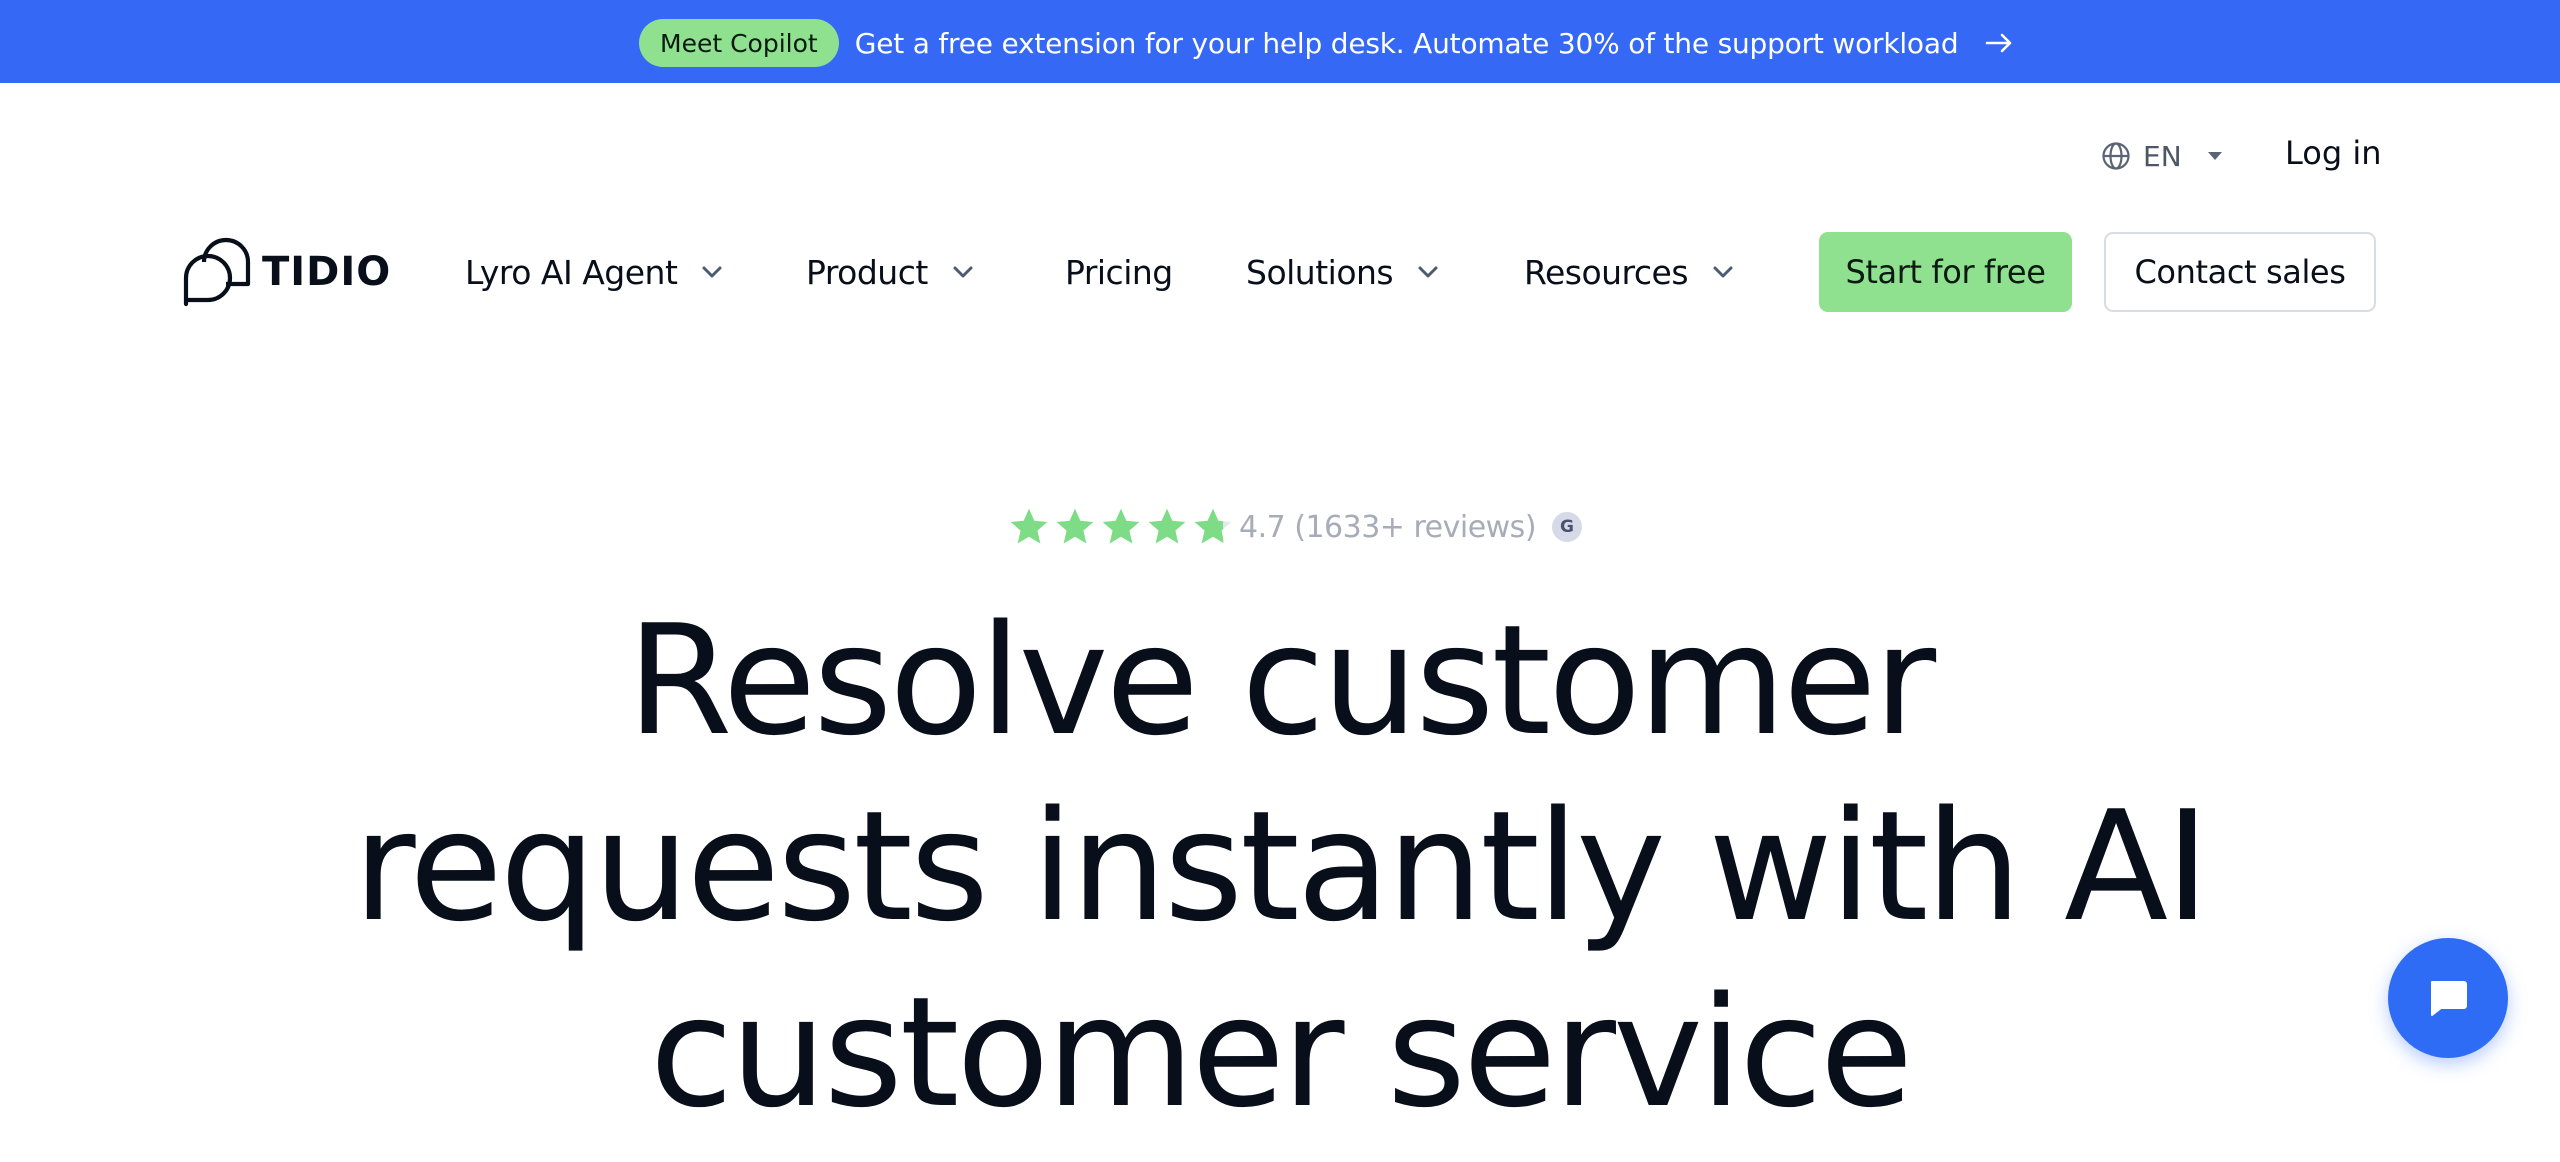  I want to click on tidio-logo-icon, so click(217, 272).